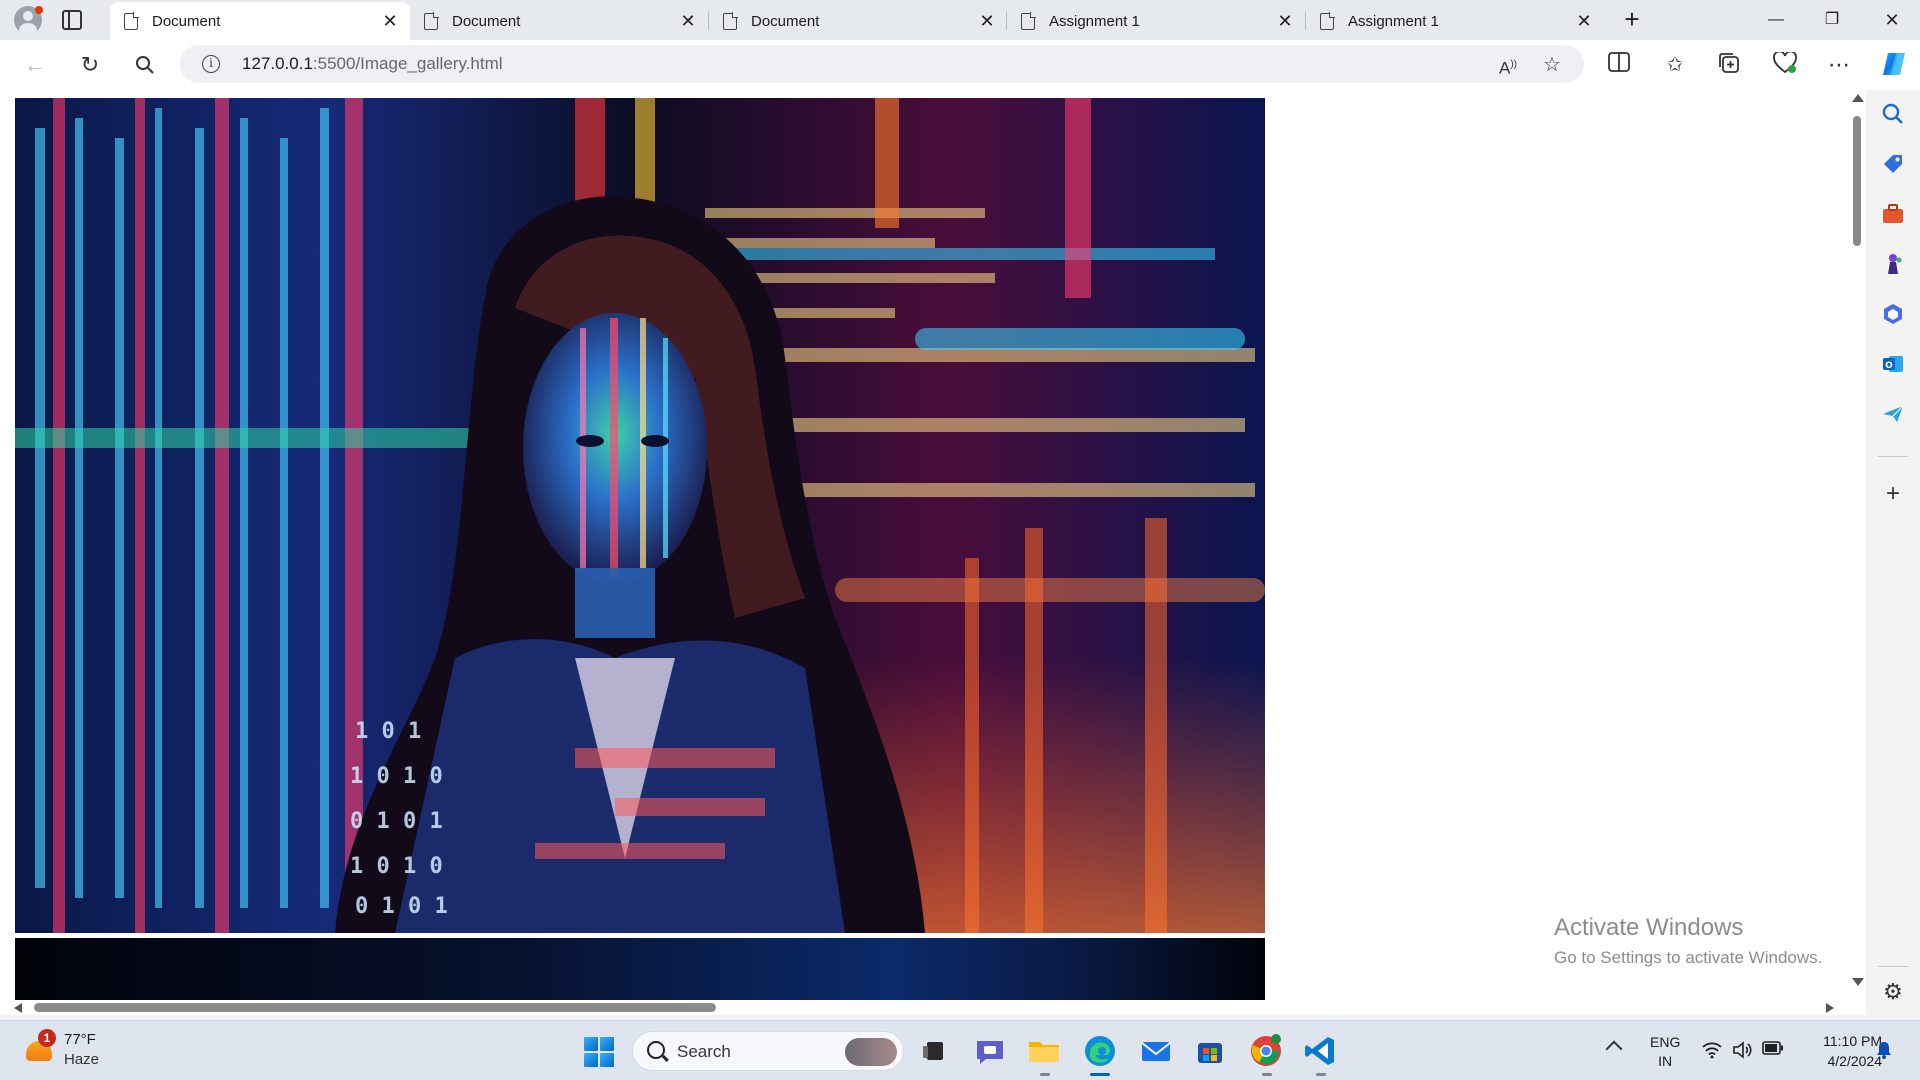 The image size is (1920, 1080). Describe the element at coordinates (1893, 552) in the screenshot. I see `edge-sidebar: O + ⚙` at that location.